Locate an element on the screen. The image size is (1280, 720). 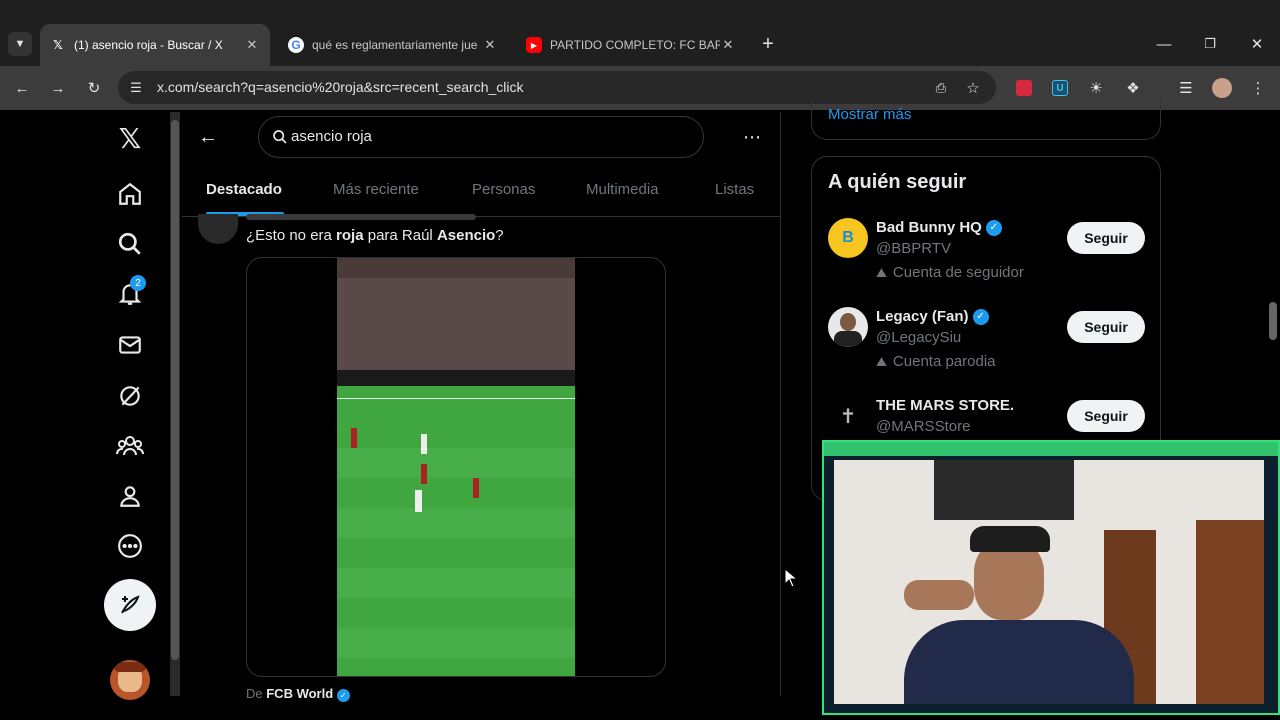
notifications-bell-icon: 2 is located at coordinates (130, 292).